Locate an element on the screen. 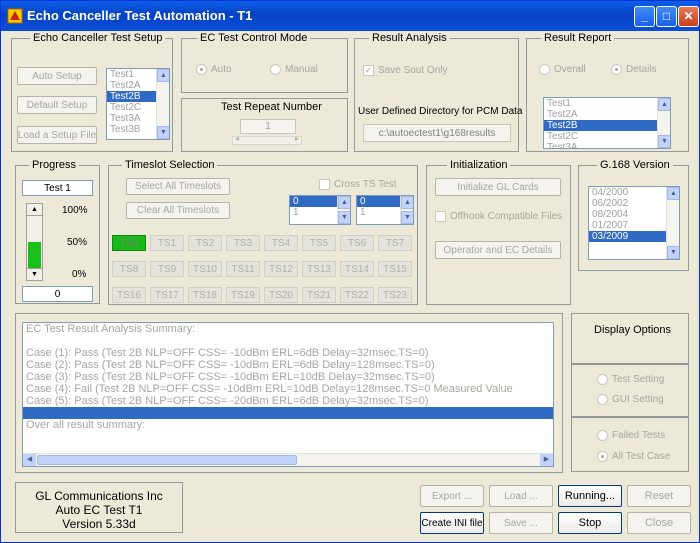 This screenshot has width=700, height=543. progress-50-label: 50% is located at coordinates (77, 242).